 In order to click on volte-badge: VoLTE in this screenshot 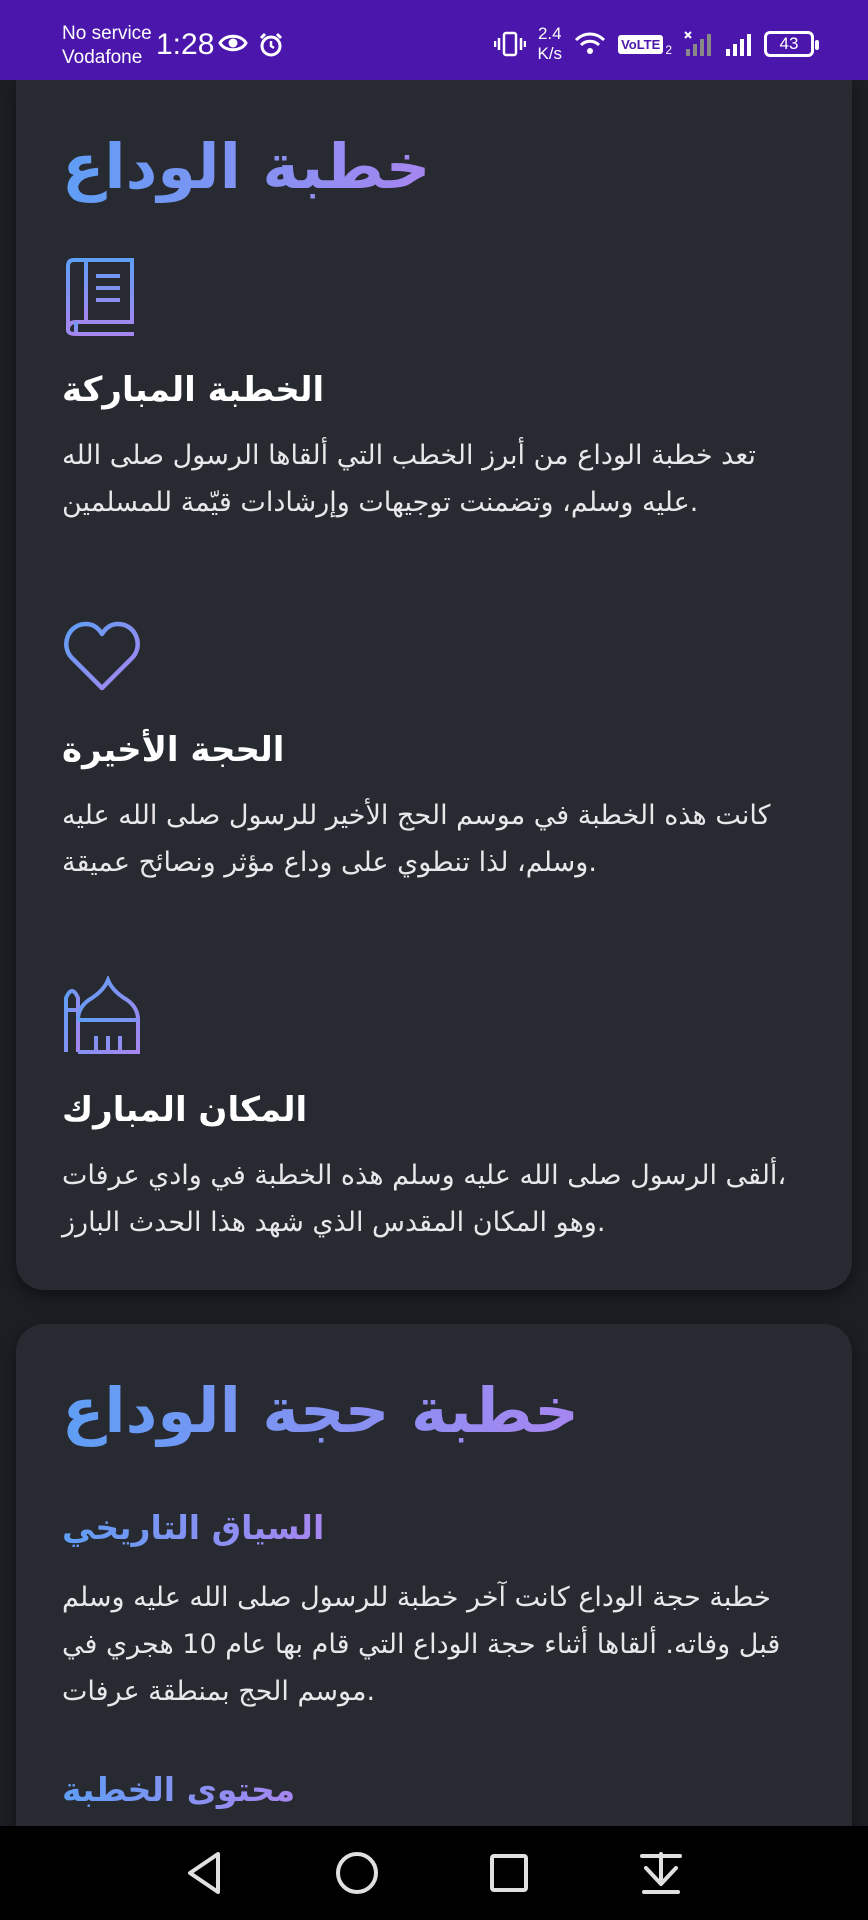, I will do `click(641, 44)`.